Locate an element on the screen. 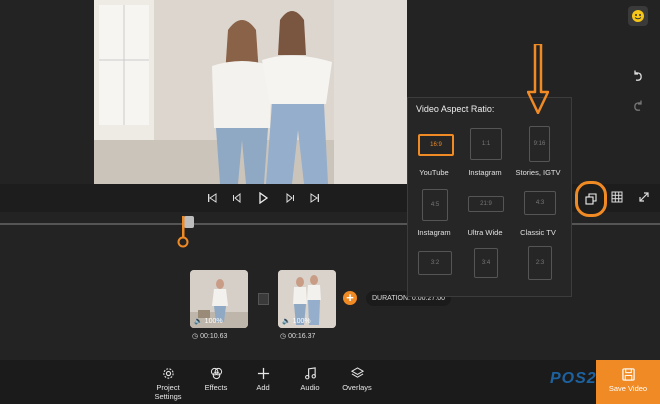 The image size is (660, 404). aspect-ratio-icon is located at coordinates (591, 199).